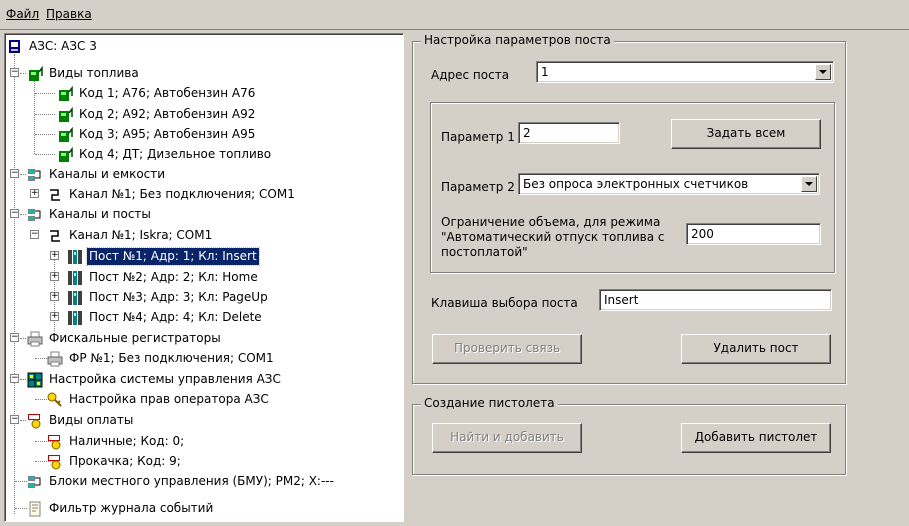  What do you see at coordinates (753, 234) in the screenshot?
I see `limit-input: 200` at bounding box center [753, 234].